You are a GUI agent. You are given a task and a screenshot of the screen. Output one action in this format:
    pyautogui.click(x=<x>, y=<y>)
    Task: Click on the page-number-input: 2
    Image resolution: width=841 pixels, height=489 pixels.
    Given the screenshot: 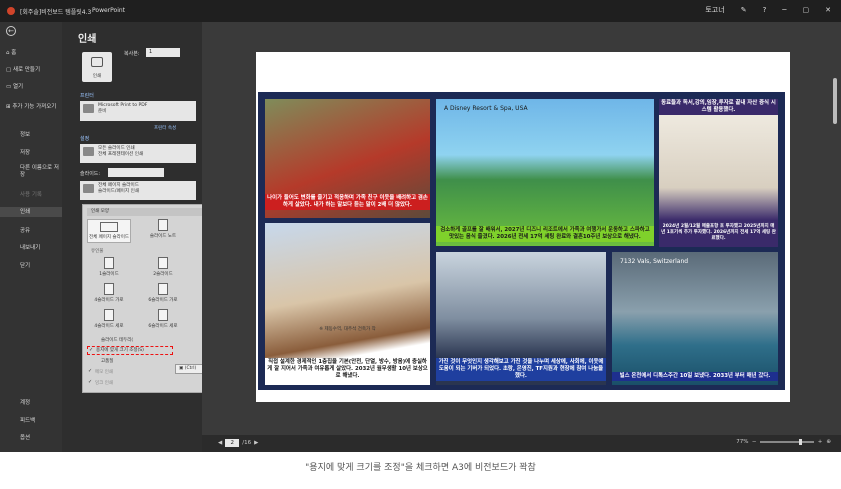 What is the action you would take?
    pyautogui.click(x=232, y=443)
    